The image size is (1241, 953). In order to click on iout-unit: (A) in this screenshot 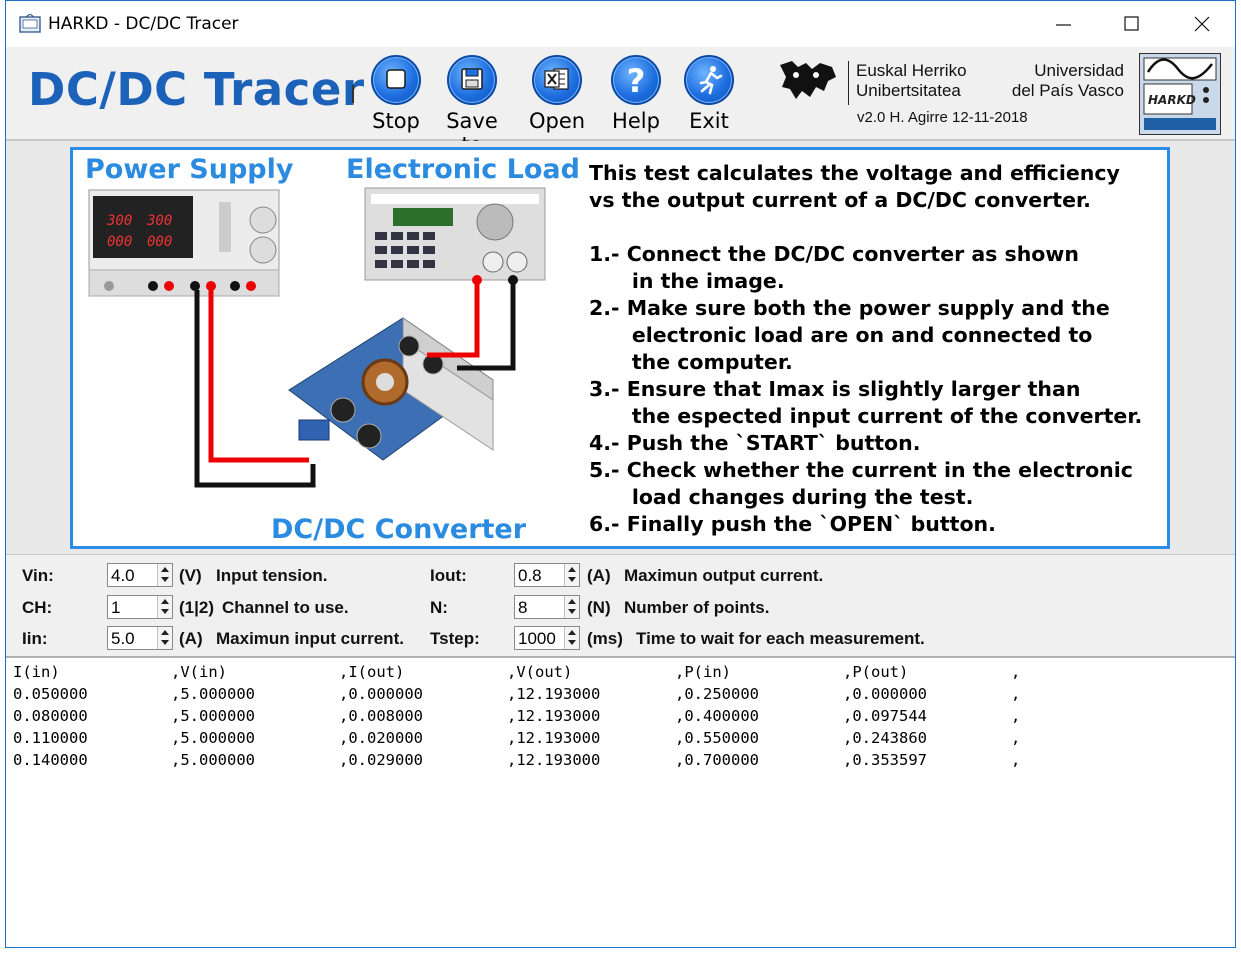, I will do `click(599, 575)`.